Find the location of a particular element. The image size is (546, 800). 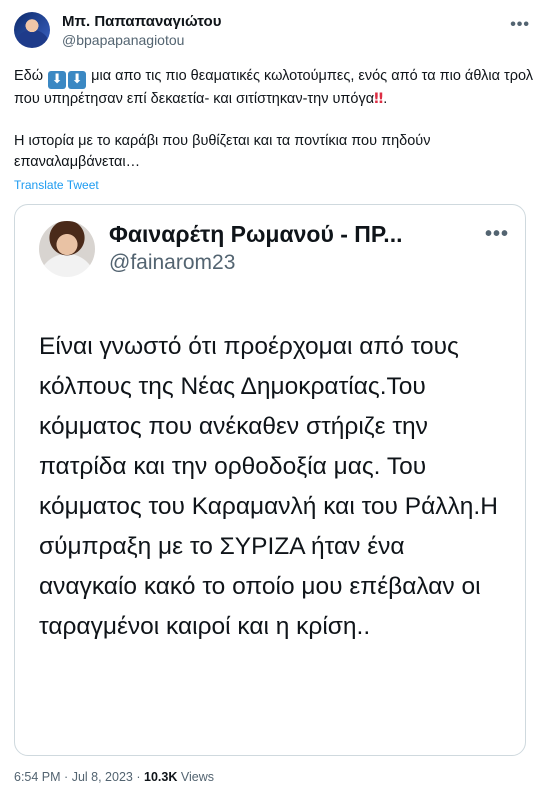

translate-tweet-link: Translate Tweet is located at coordinates (56, 185).